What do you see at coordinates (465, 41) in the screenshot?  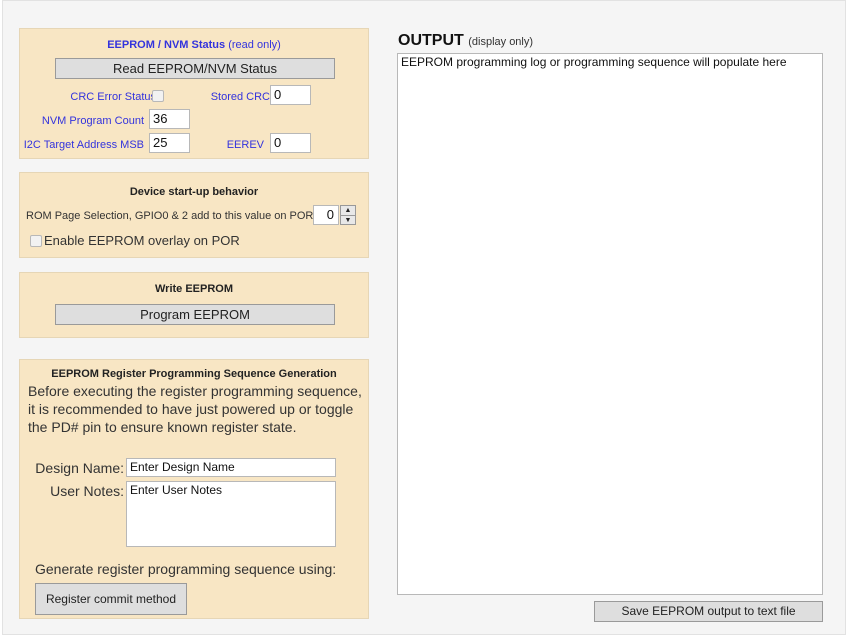 I see `output-title: OUTPUT (display only)` at bounding box center [465, 41].